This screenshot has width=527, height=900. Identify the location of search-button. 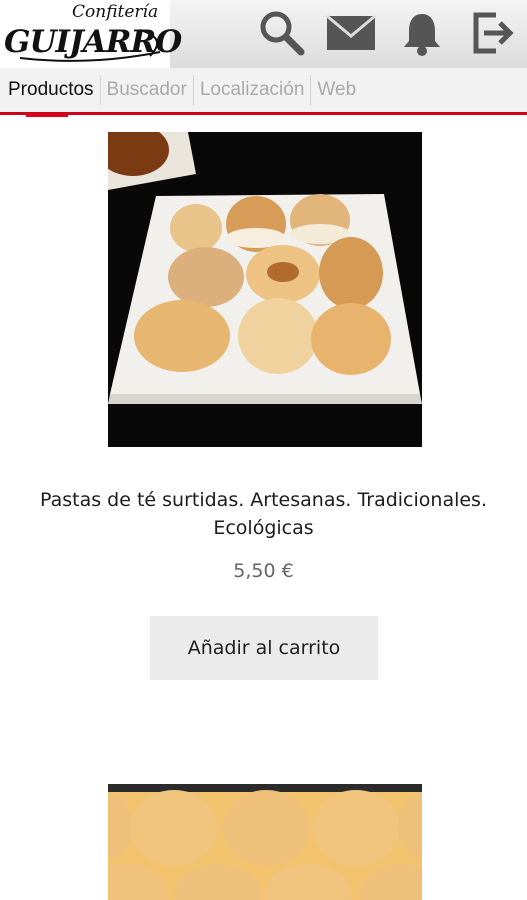
(281, 33).